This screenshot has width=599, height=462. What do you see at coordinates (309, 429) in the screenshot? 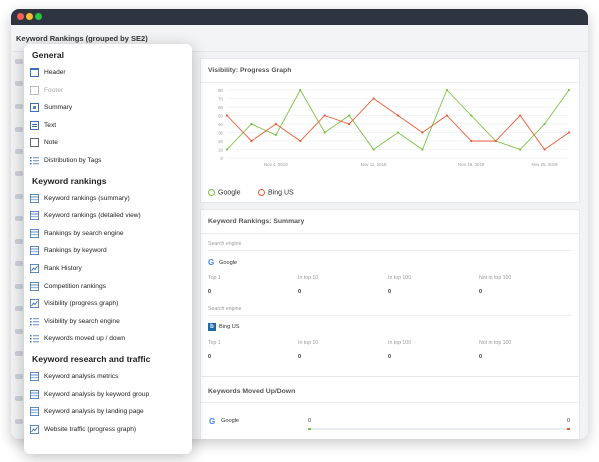
I see `moved-up-bar` at bounding box center [309, 429].